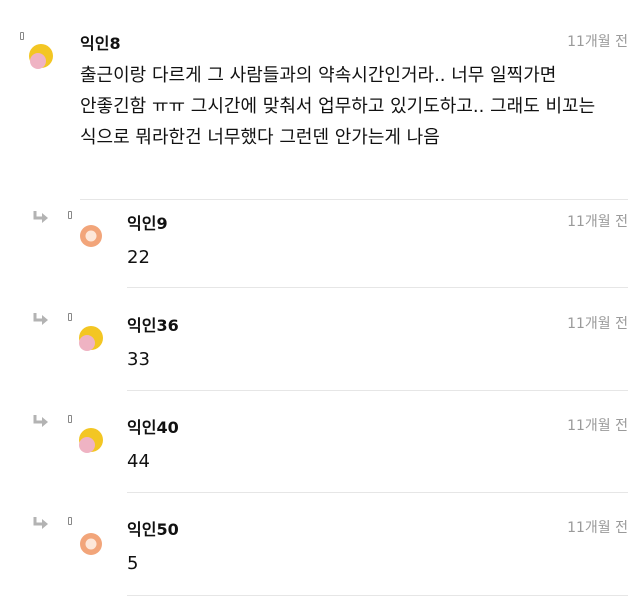  I want to click on reply-text: 5, so click(133, 563).